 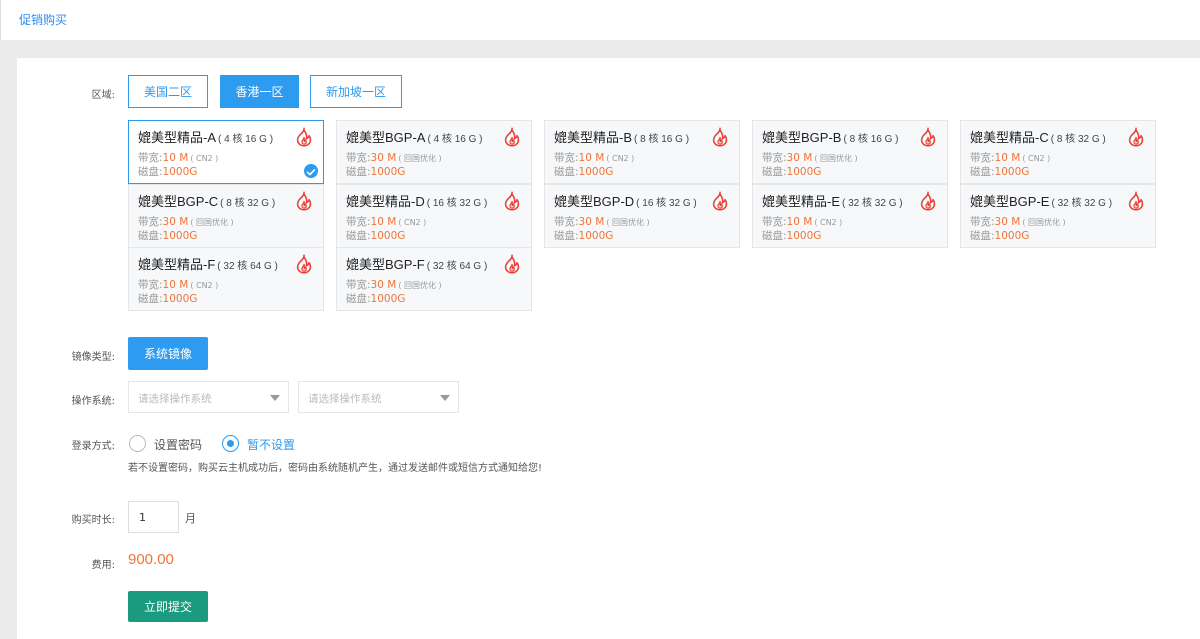 I want to click on plan-title: 媲美型BGP-E, so click(x=1010, y=201).